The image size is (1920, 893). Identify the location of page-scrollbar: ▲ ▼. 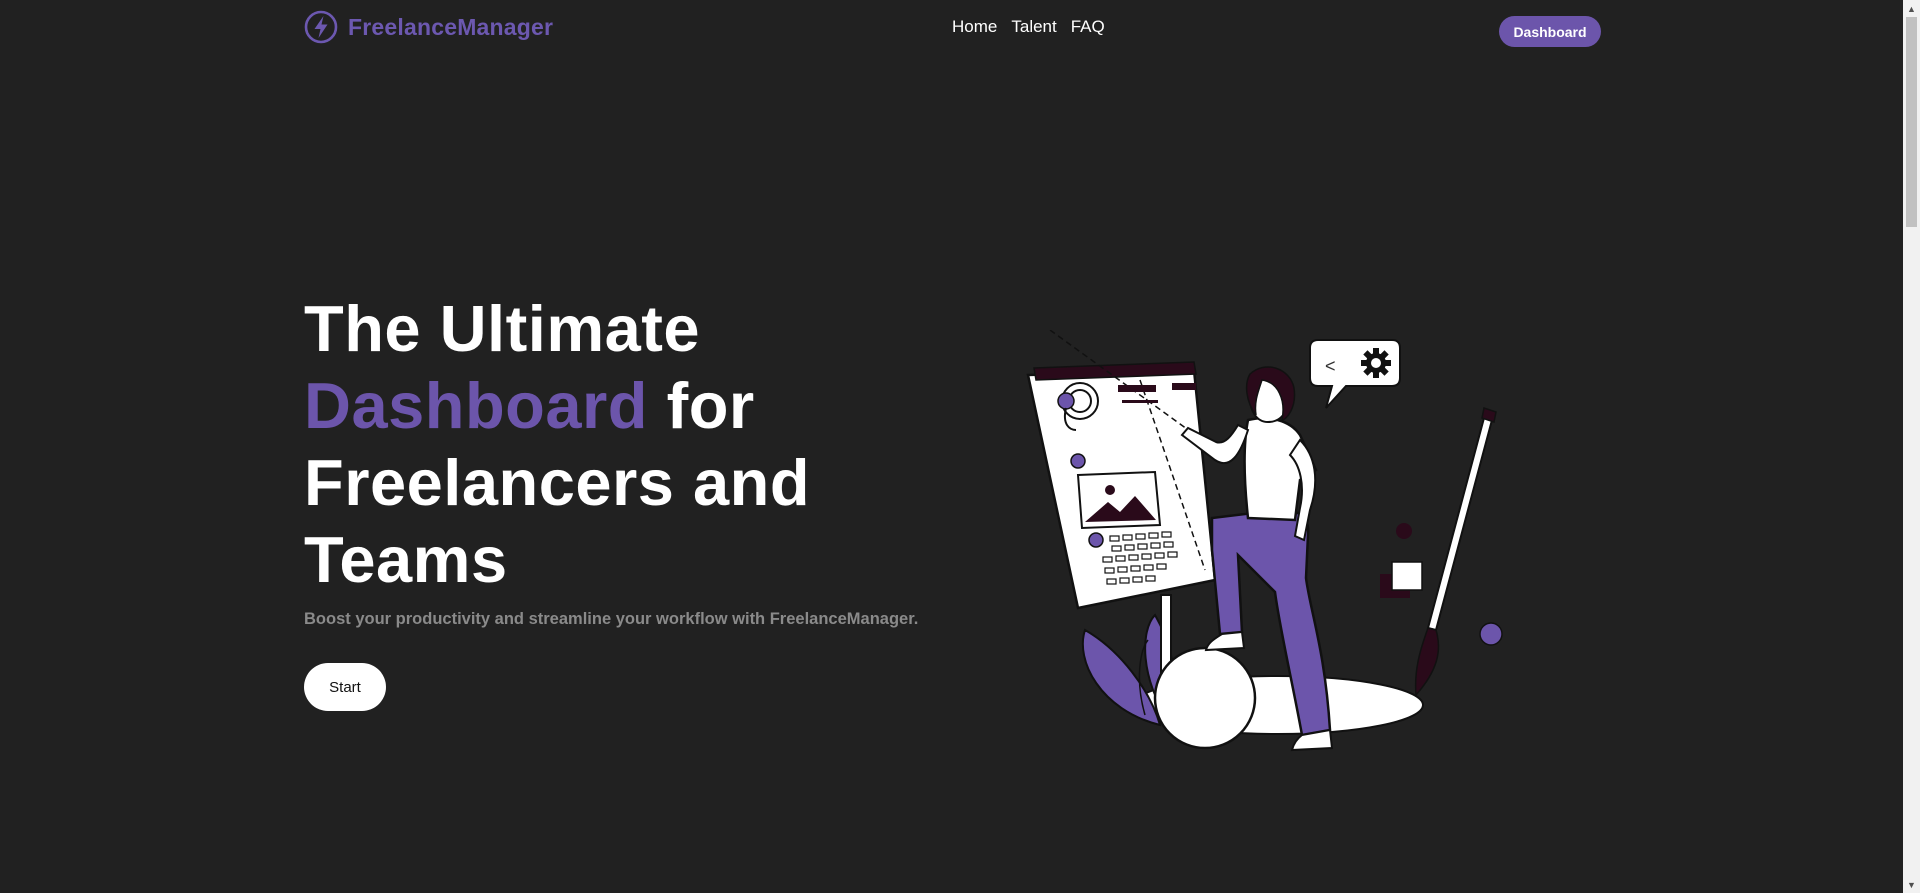
(1911, 446).